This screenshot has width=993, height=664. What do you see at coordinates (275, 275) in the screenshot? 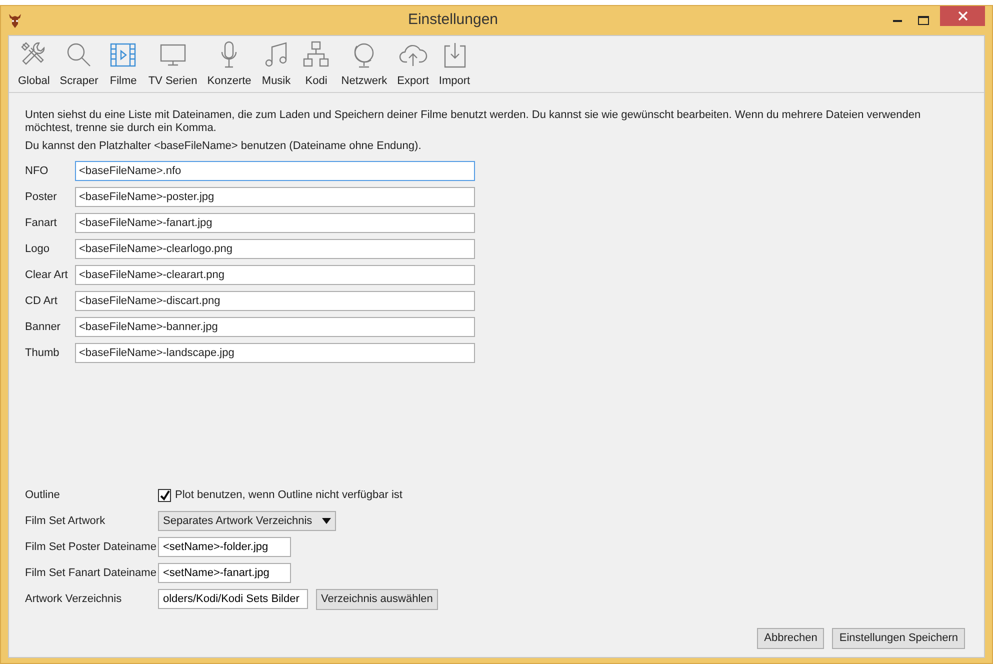
I see `input-field: <baseFileName>-clearart.png` at bounding box center [275, 275].